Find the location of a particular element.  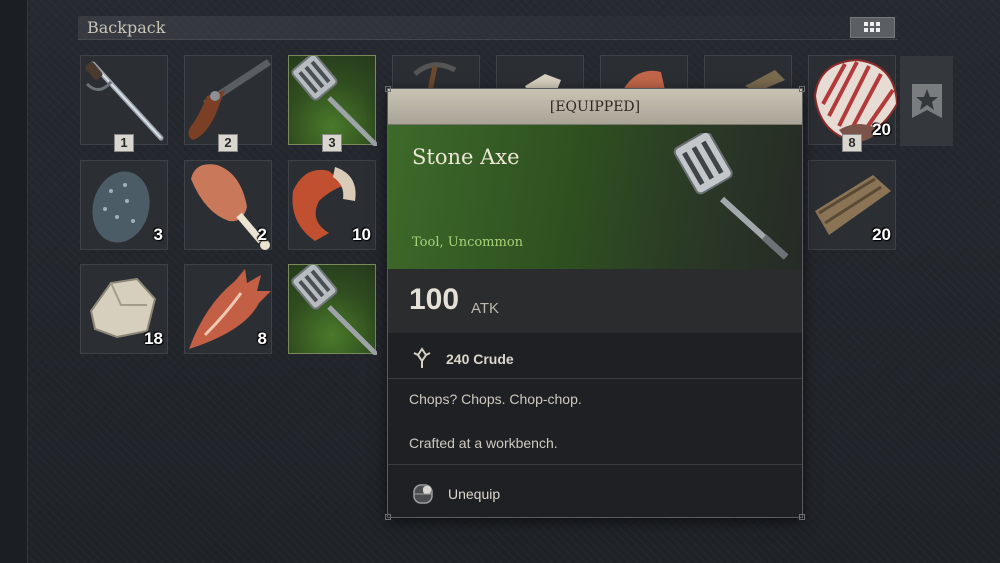

sword-icon is located at coordinates (124, 101).